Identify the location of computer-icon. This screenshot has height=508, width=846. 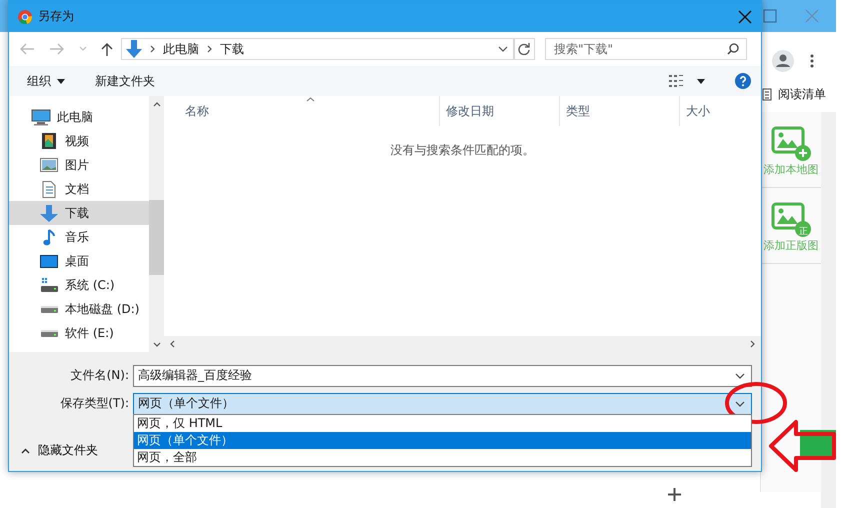
(41, 117).